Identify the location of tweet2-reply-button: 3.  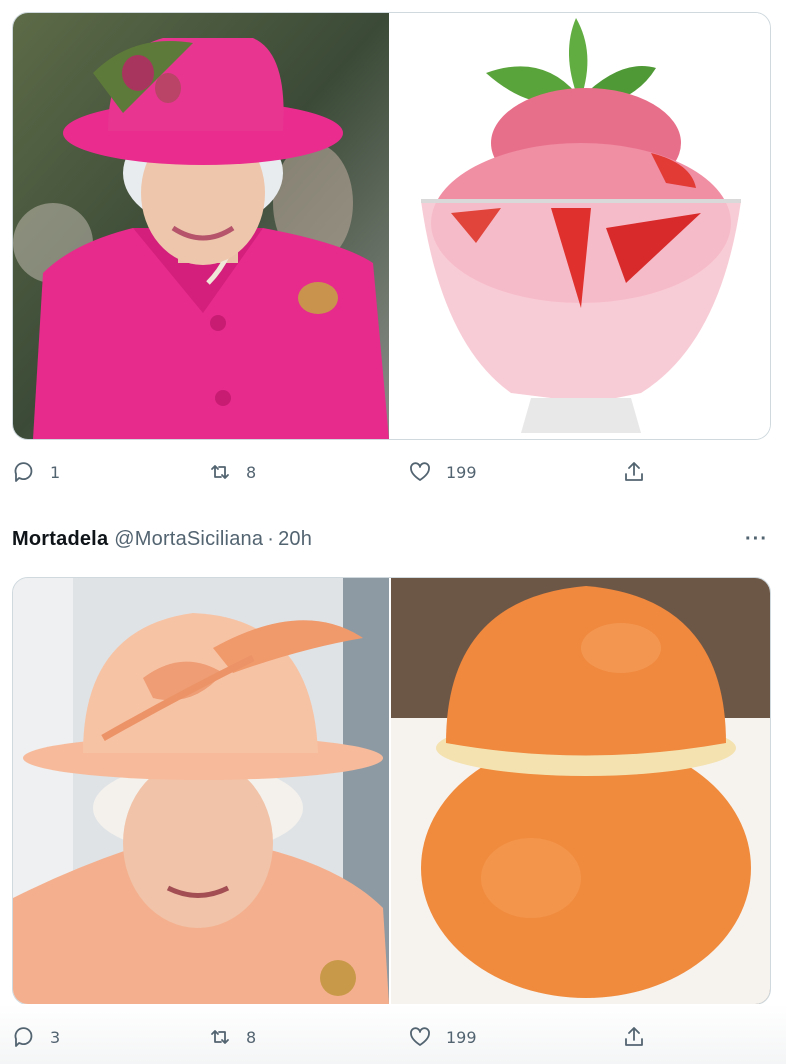
(36, 1037).